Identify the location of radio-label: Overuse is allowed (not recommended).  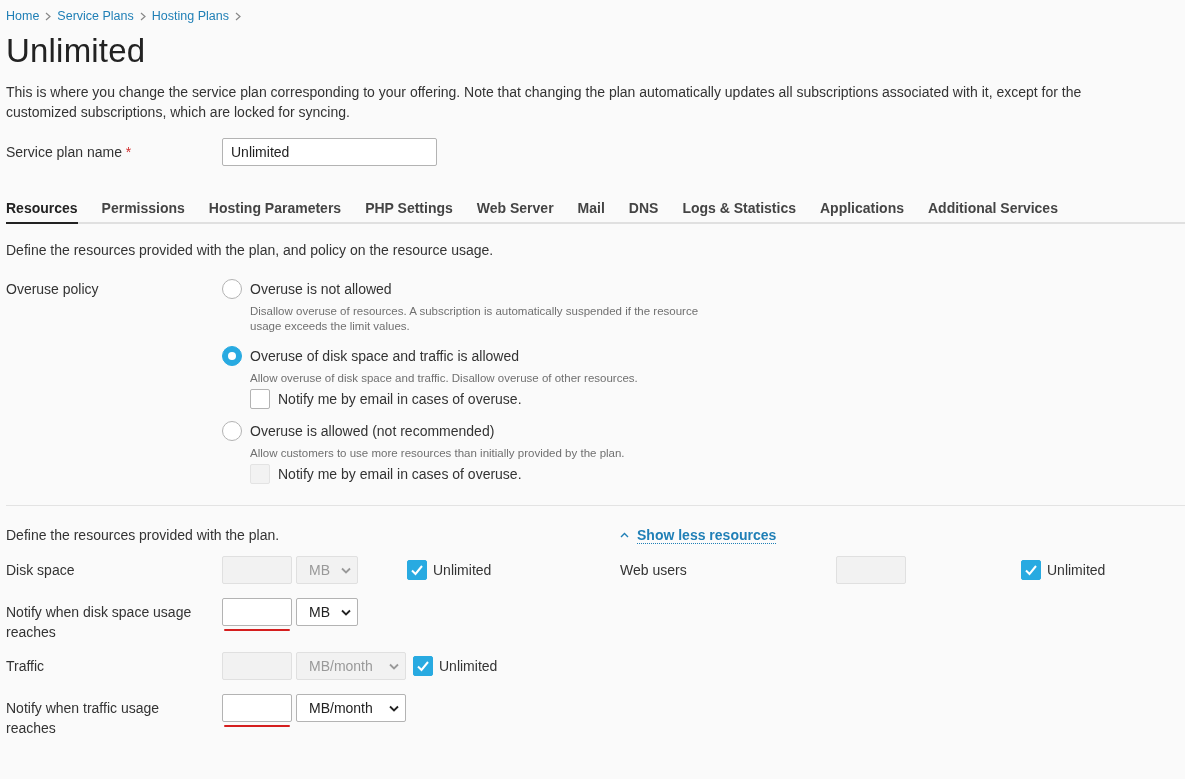
(372, 431).